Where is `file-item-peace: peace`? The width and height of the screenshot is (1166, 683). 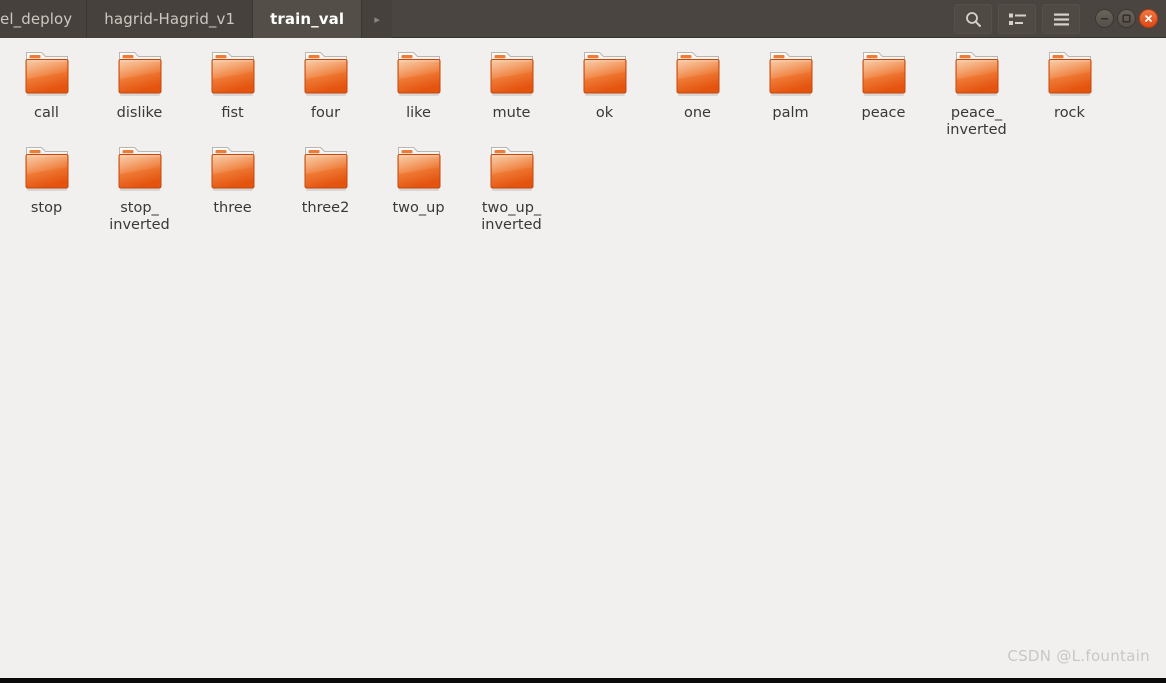 file-item-peace: peace is located at coordinates (883, 91).